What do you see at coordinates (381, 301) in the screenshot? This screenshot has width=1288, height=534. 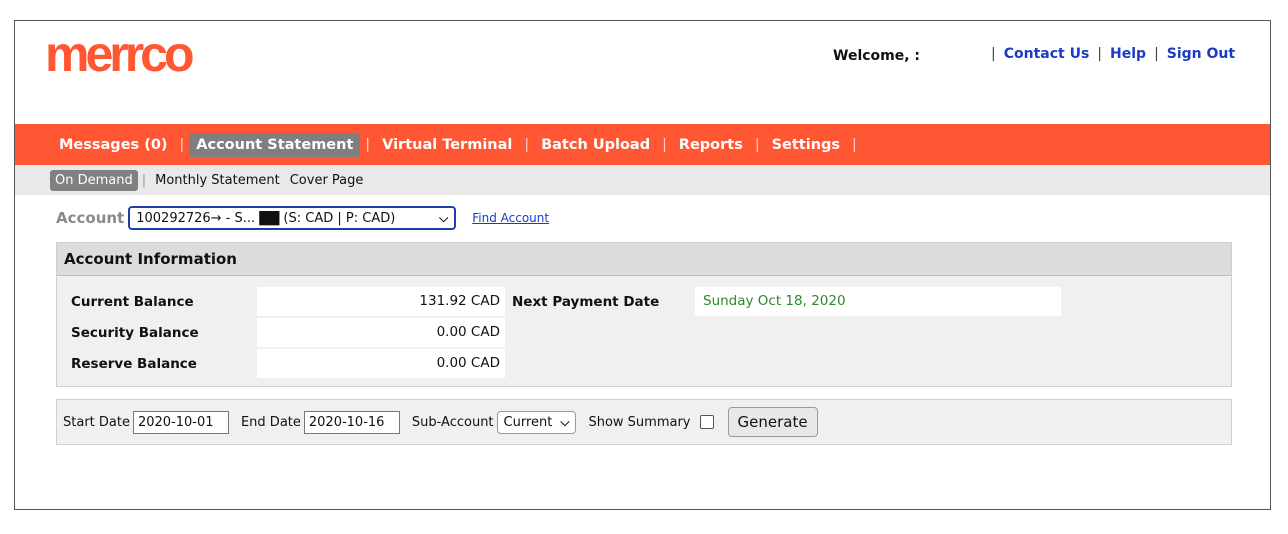 I see `current-balance-value: 131.92 CAD` at bounding box center [381, 301].